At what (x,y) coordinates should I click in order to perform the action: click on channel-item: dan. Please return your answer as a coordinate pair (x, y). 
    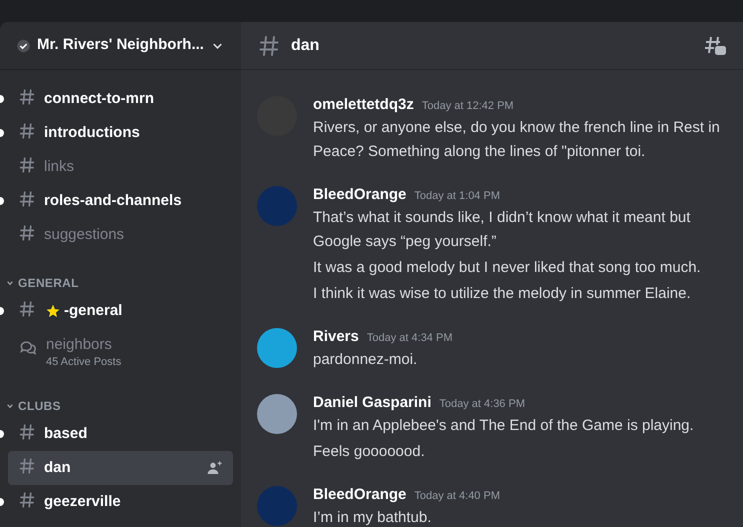
    Looking at the image, I should click on (120, 468).